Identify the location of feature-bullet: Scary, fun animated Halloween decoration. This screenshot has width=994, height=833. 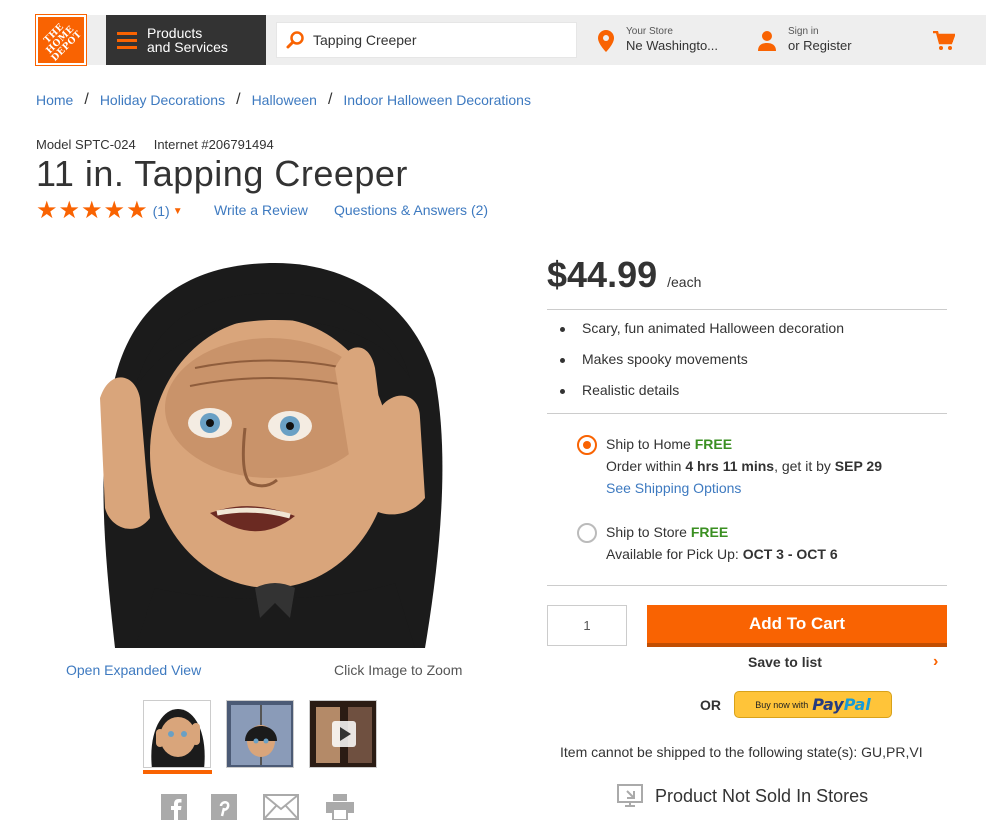
(702, 335).